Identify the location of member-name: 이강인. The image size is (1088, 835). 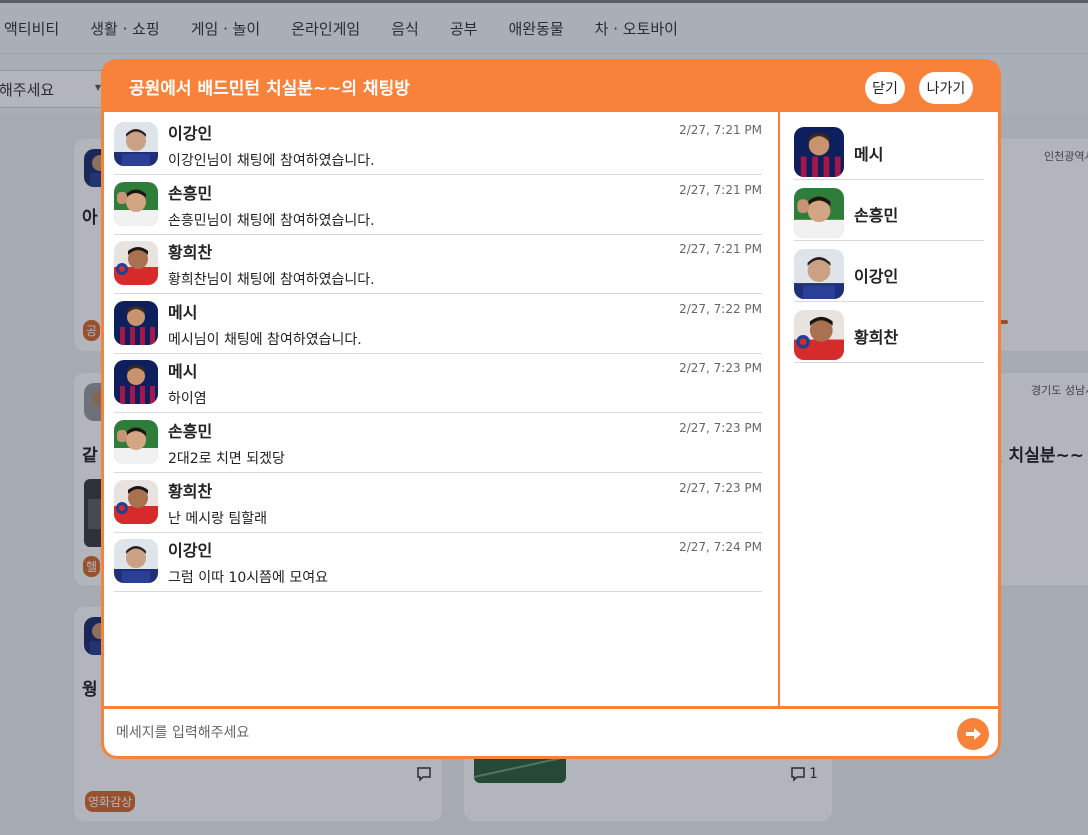
(876, 276).